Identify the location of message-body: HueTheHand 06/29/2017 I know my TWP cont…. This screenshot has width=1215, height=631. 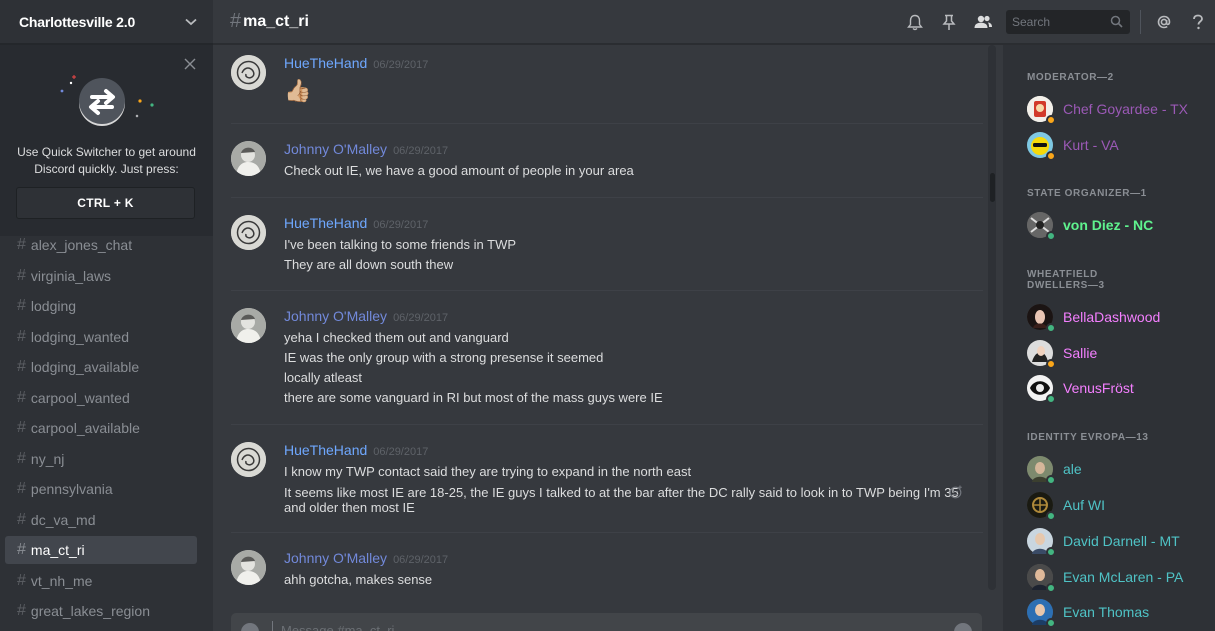
(629, 478).